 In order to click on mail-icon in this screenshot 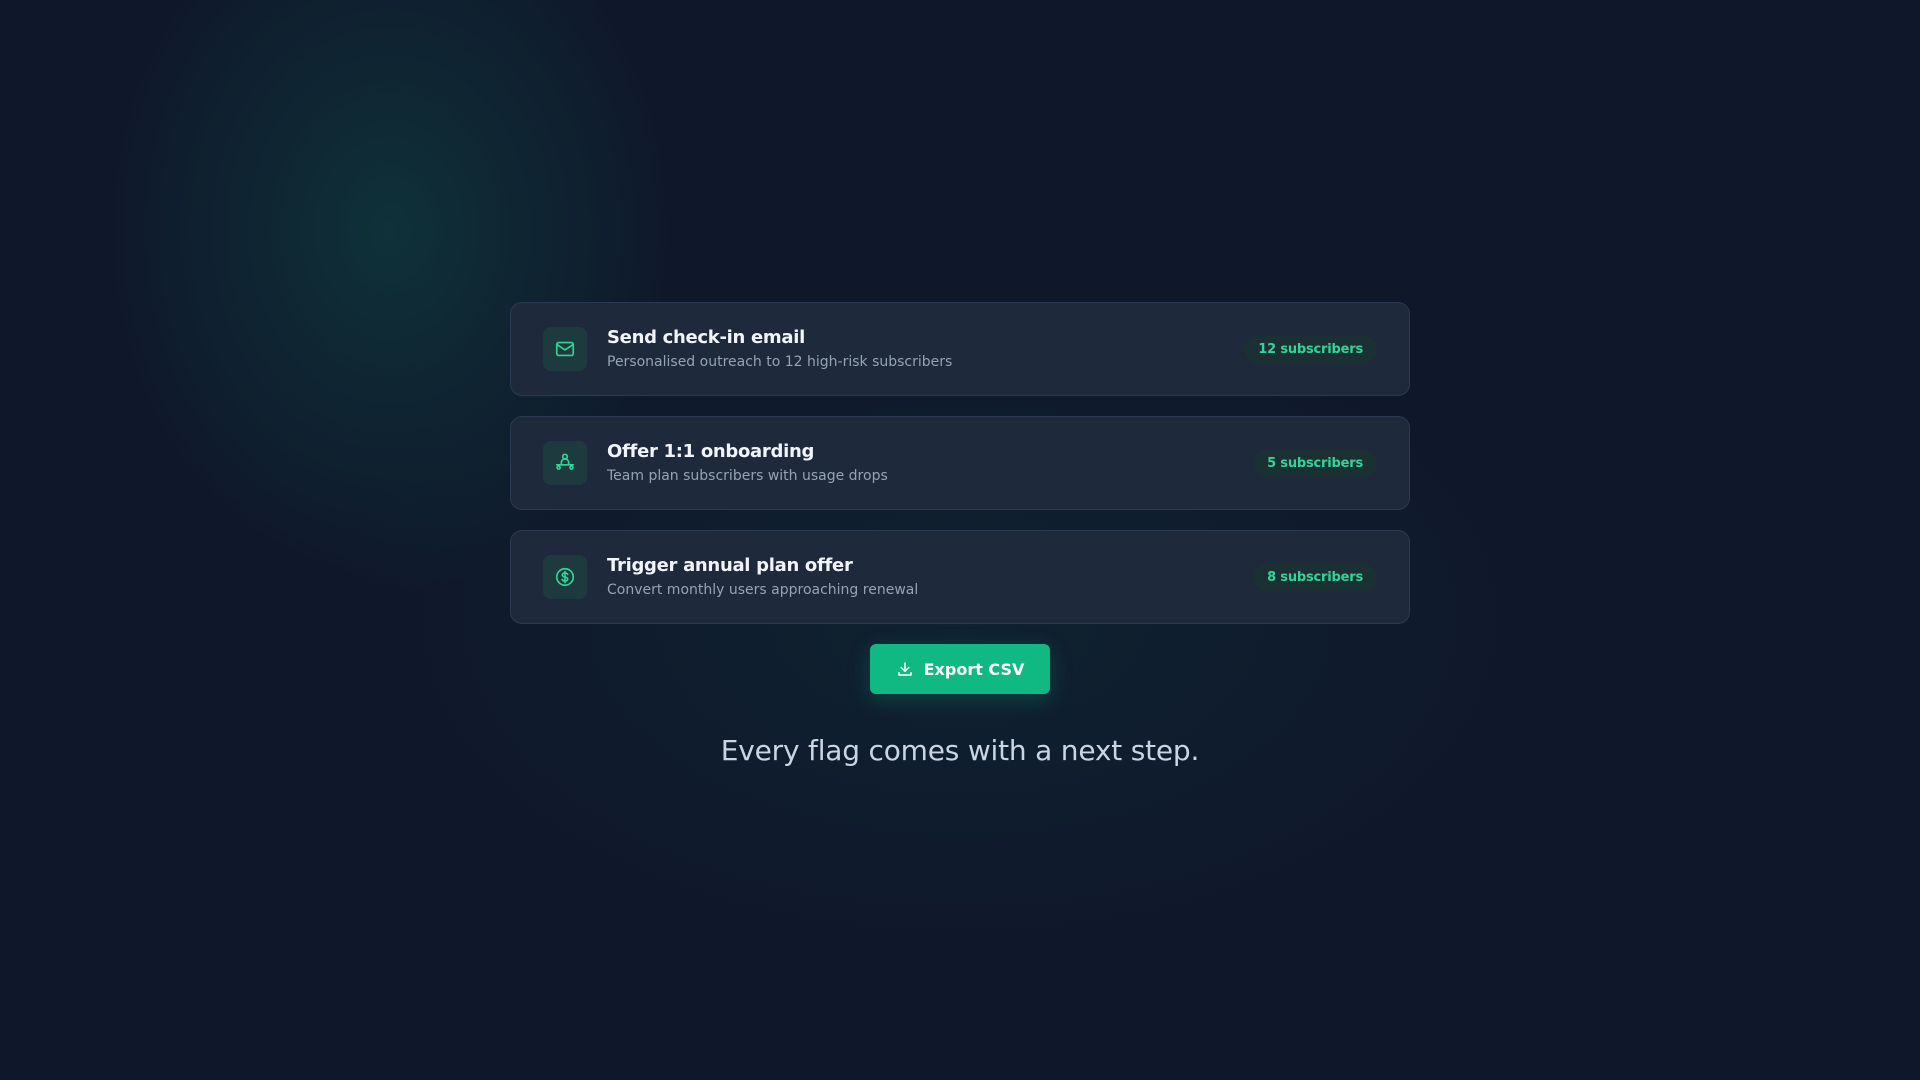, I will do `click(565, 349)`.